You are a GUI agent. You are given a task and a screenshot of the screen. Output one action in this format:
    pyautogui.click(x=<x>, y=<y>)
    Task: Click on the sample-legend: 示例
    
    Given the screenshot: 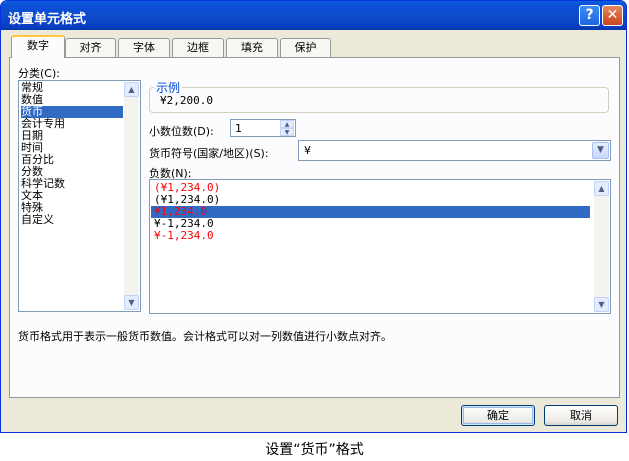 What is the action you would take?
    pyautogui.click(x=168, y=87)
    